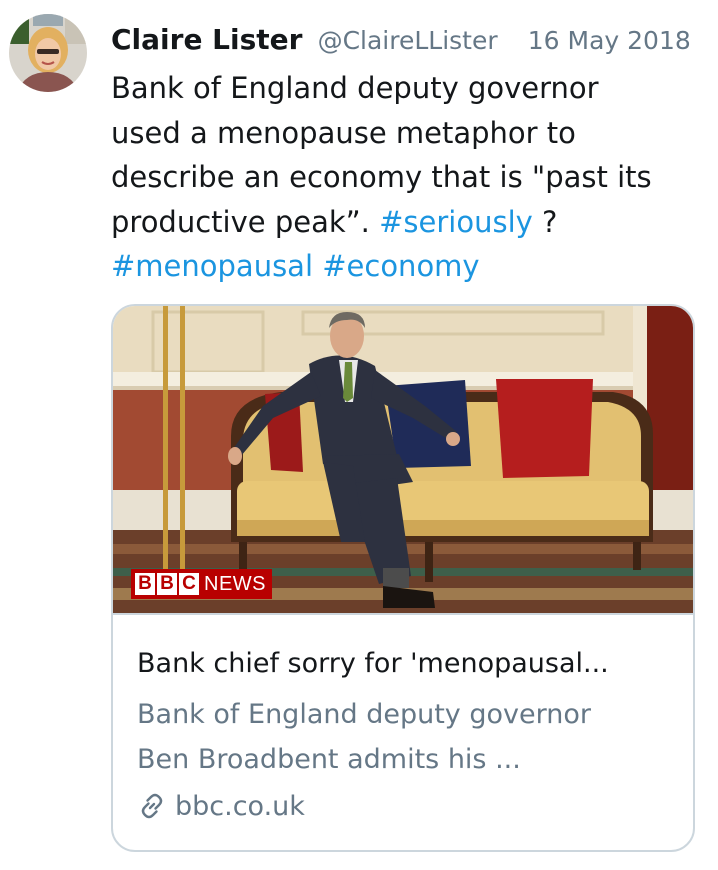 The width and height of the screenshot is (718, 870). I want to click on tweet-text-line: productive peak”. #seriously ?, so click(406, 222).